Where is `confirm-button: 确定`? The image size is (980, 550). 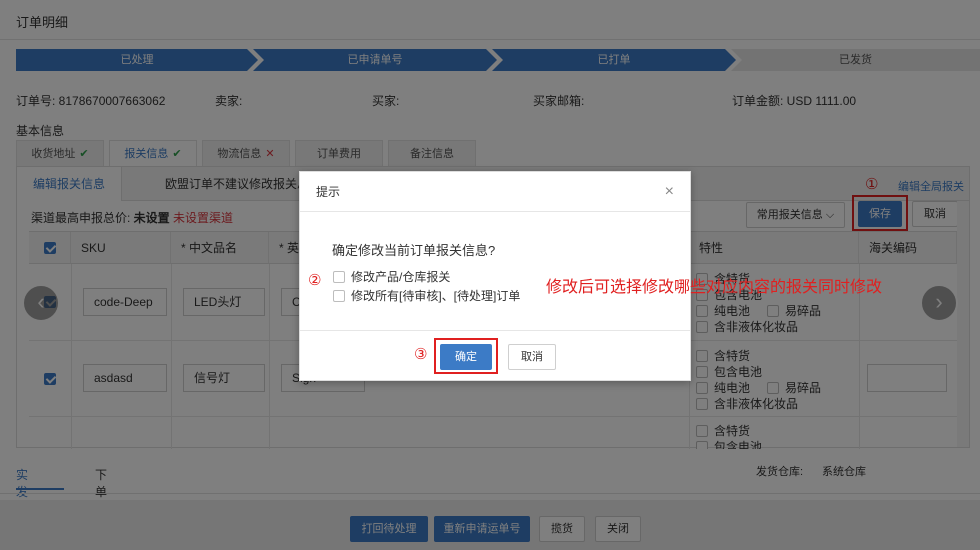
confirm-button: 确定 is located at coordinates (466, 357).